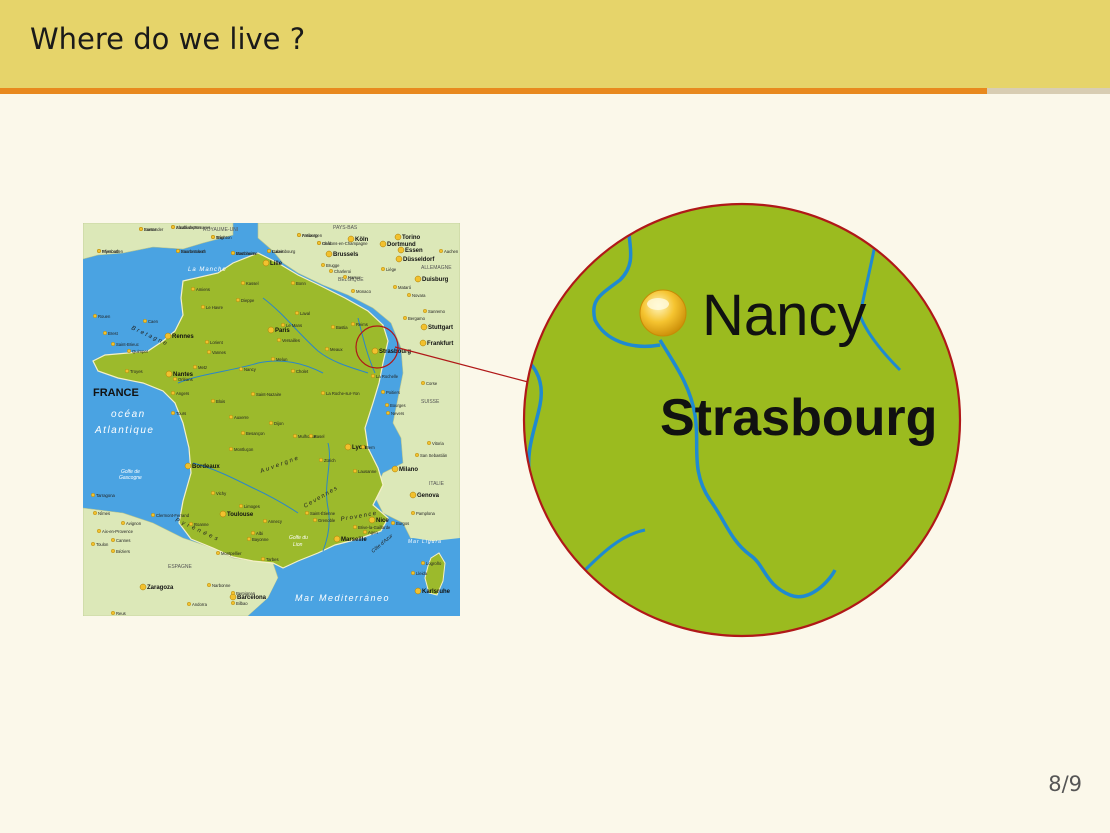  Describe the element at coordinates (202, 367) in the screenshot. I see `city-label: Metz` at that location.